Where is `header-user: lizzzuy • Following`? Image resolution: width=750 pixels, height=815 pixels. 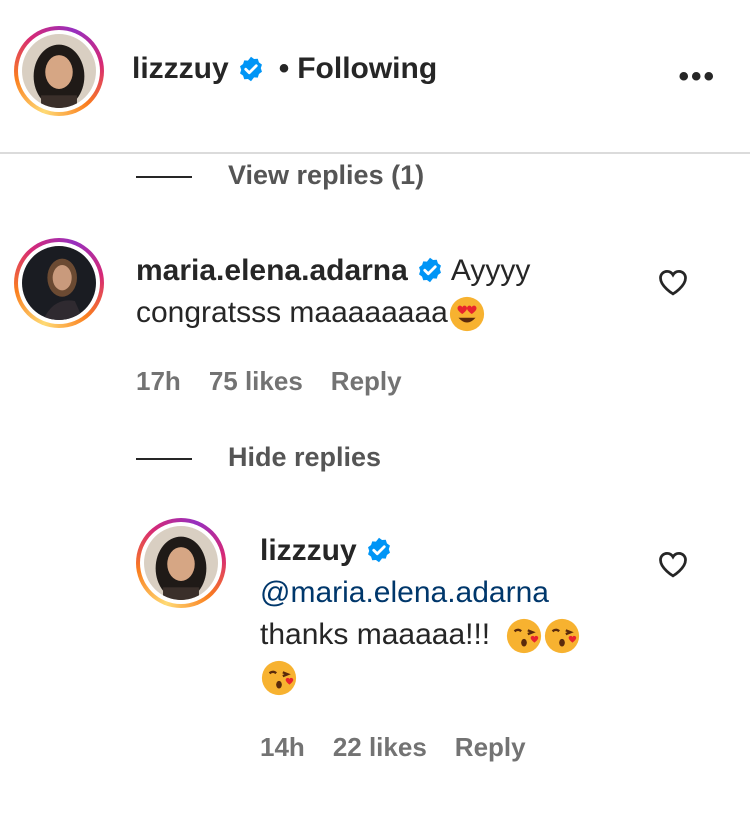 header-user: lizzzuy • Following is located at coordinates (284, 69).